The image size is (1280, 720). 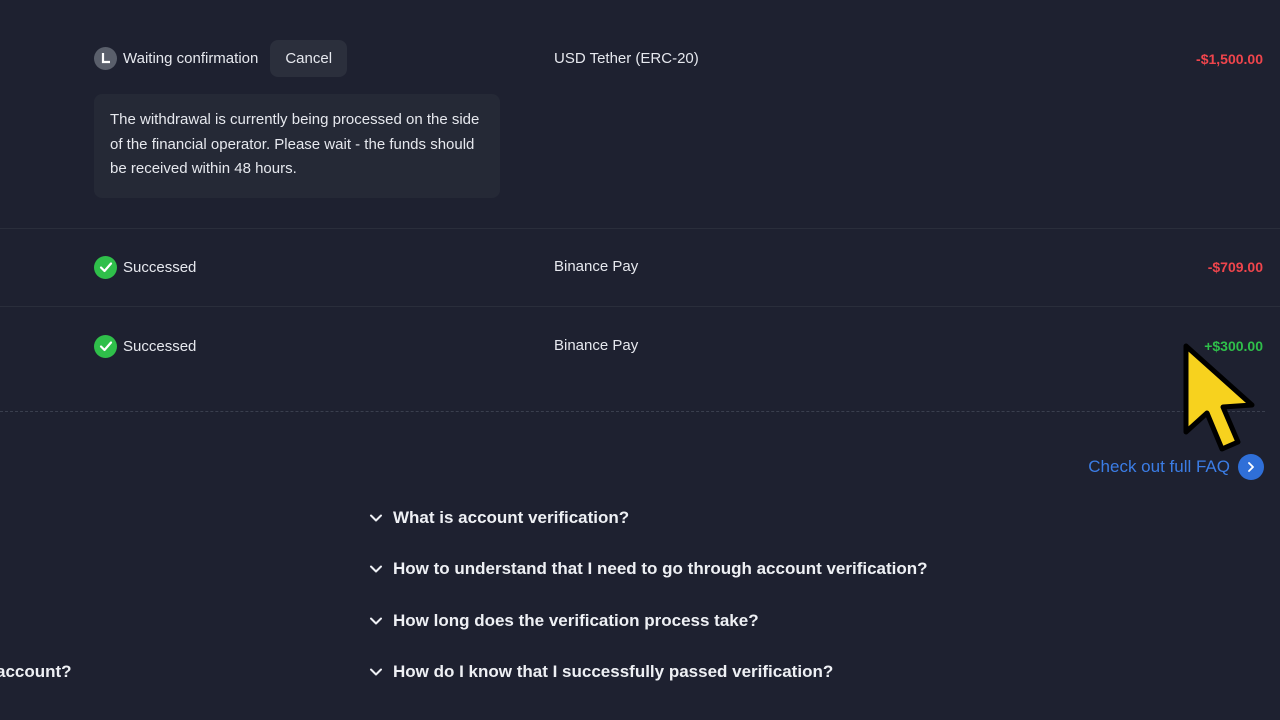 What do you see at coordinates (105, 58) in the screenshot?
I see `clock-icon` at bounding box center [105, 58].